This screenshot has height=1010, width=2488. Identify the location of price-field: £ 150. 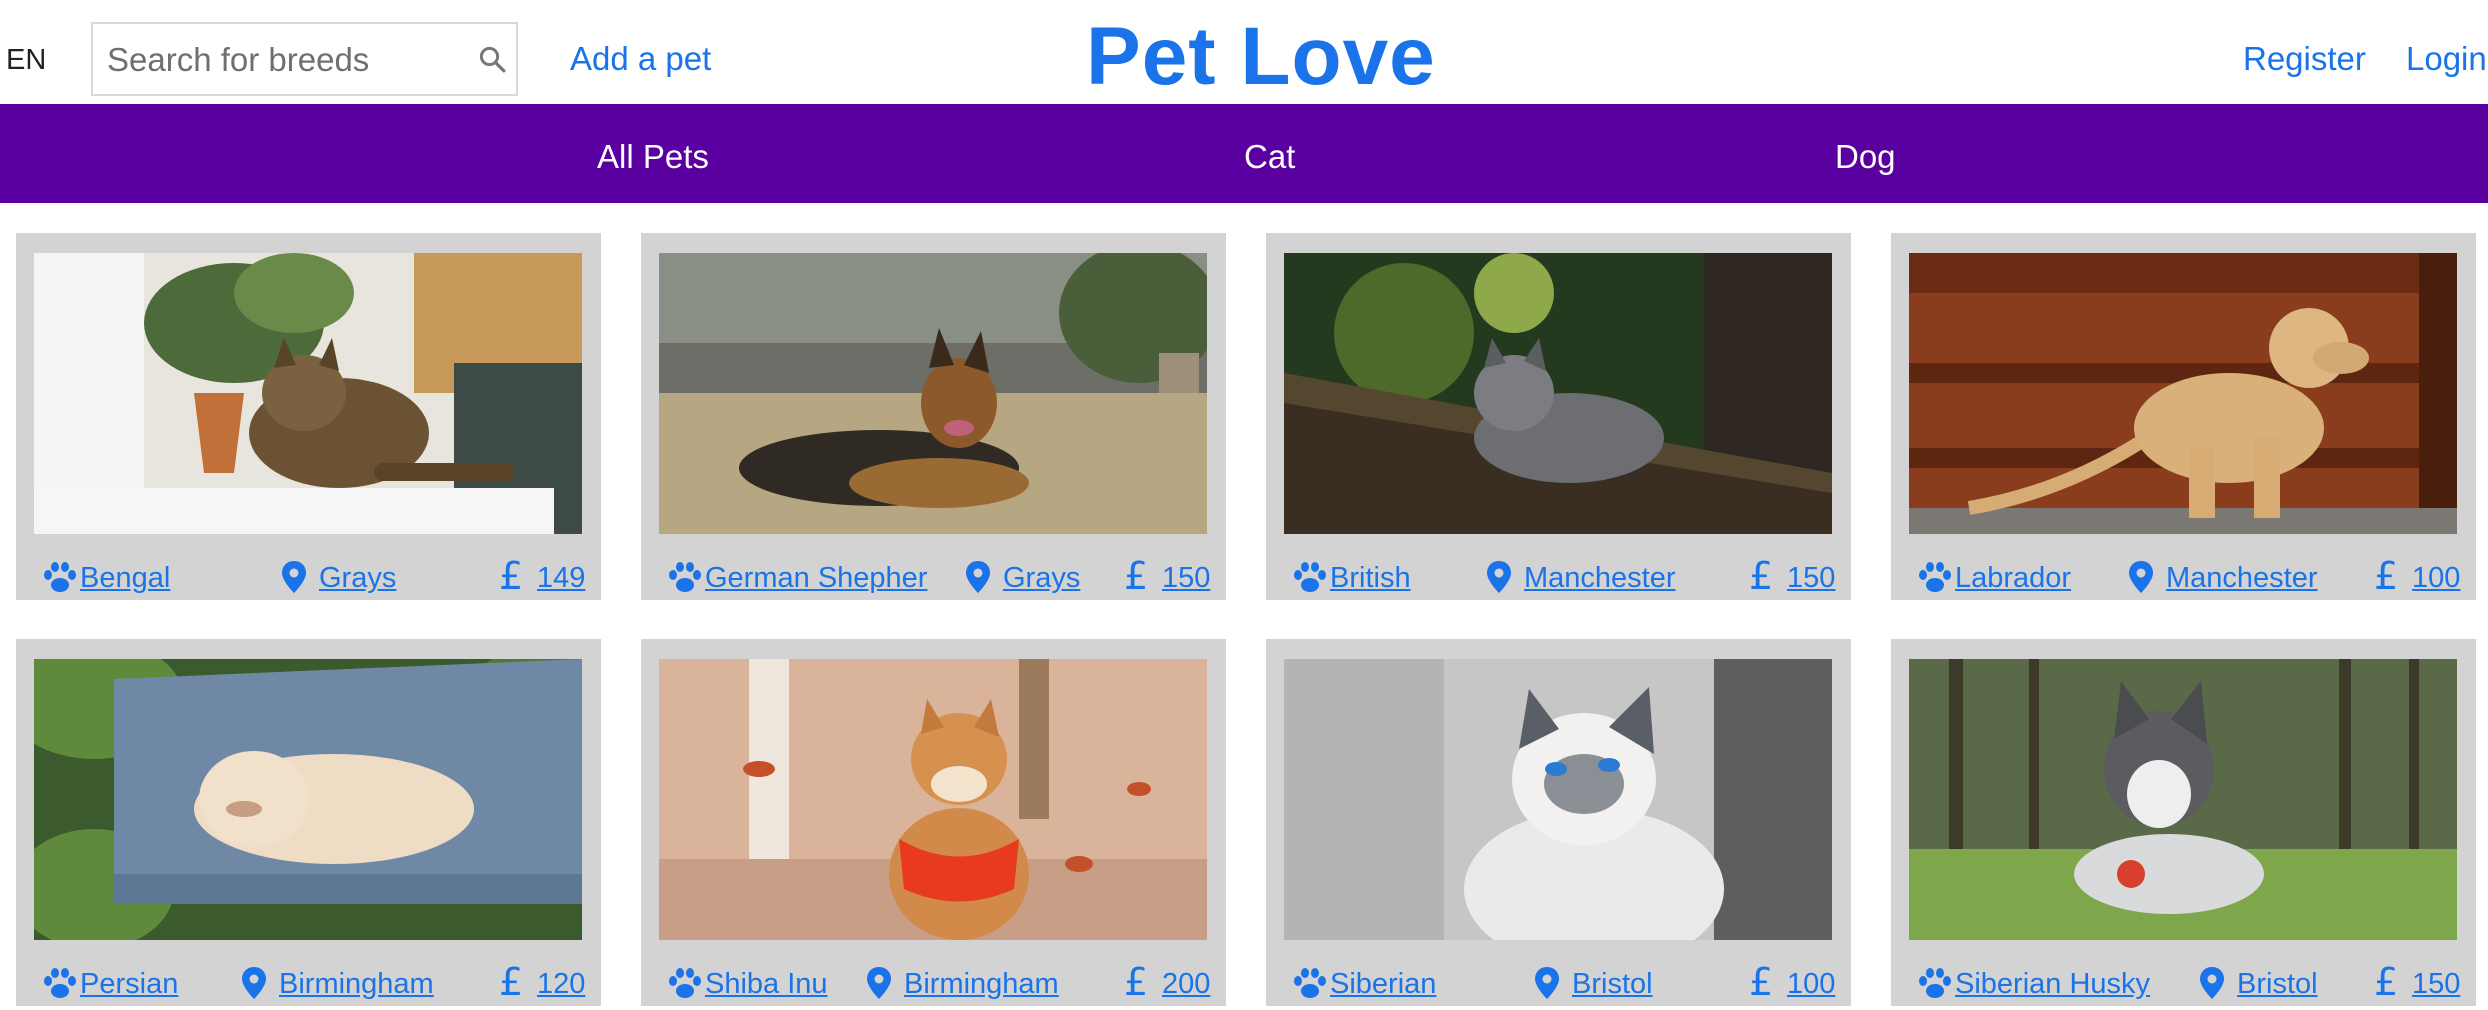
(2416, 981).